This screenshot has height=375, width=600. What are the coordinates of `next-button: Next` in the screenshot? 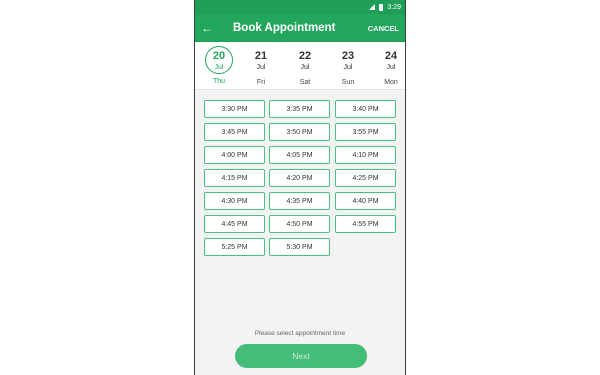 It's located at (301, 356).